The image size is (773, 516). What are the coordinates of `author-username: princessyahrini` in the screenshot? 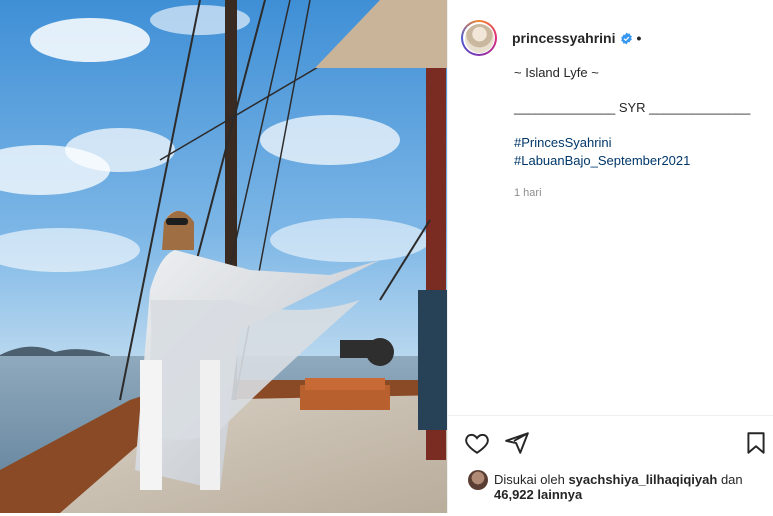 It's located at (564, 38).